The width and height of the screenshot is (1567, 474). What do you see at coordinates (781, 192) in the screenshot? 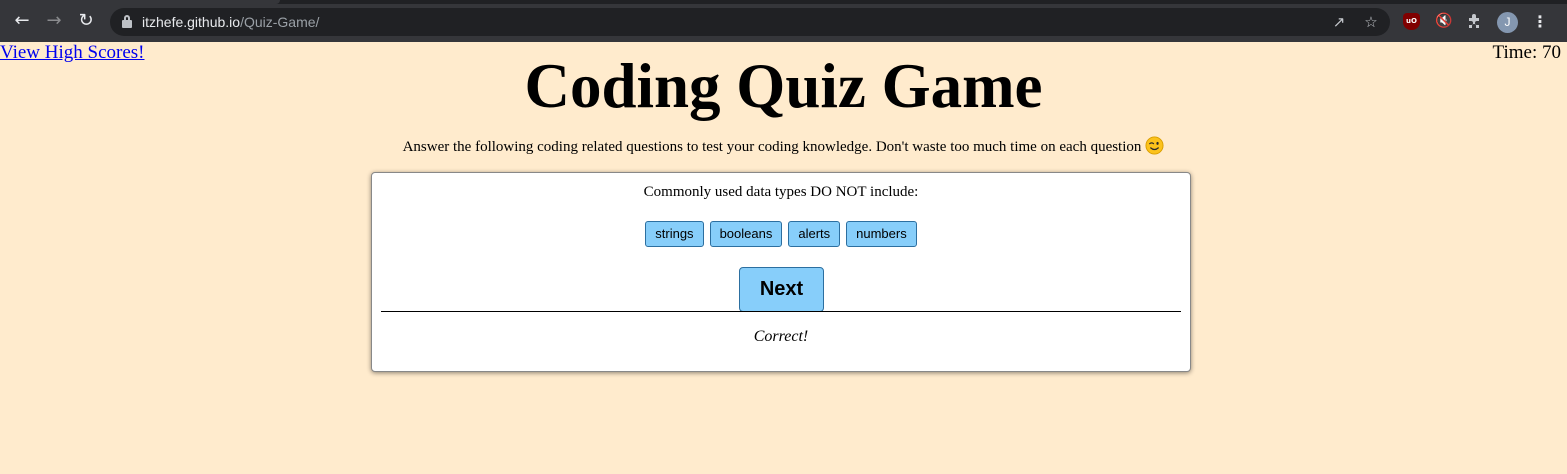
I see `question-text: Commonly used data types DO NOT include:` at bounding box center [781, 192].